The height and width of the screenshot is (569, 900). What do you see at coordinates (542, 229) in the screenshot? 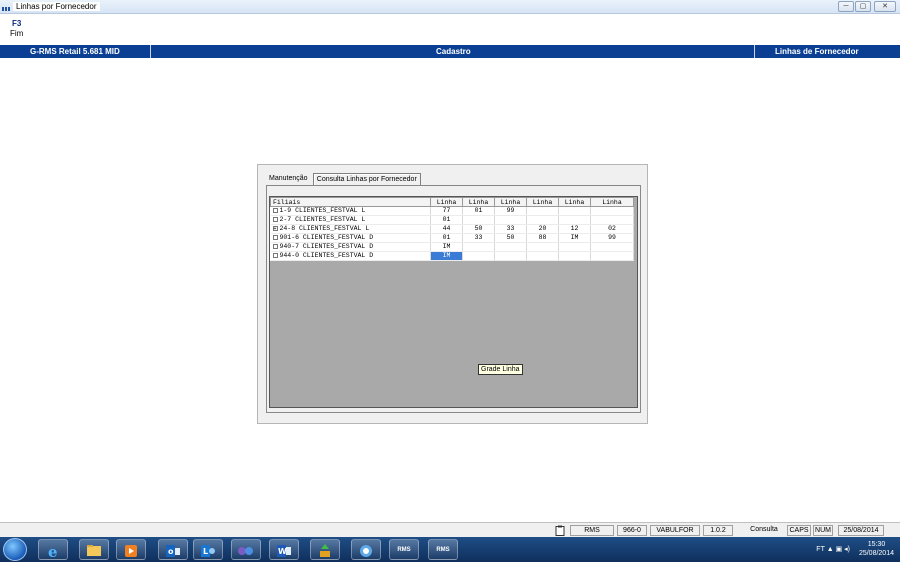
I see `linha-cell: 20` at bounding box center [542, 229].